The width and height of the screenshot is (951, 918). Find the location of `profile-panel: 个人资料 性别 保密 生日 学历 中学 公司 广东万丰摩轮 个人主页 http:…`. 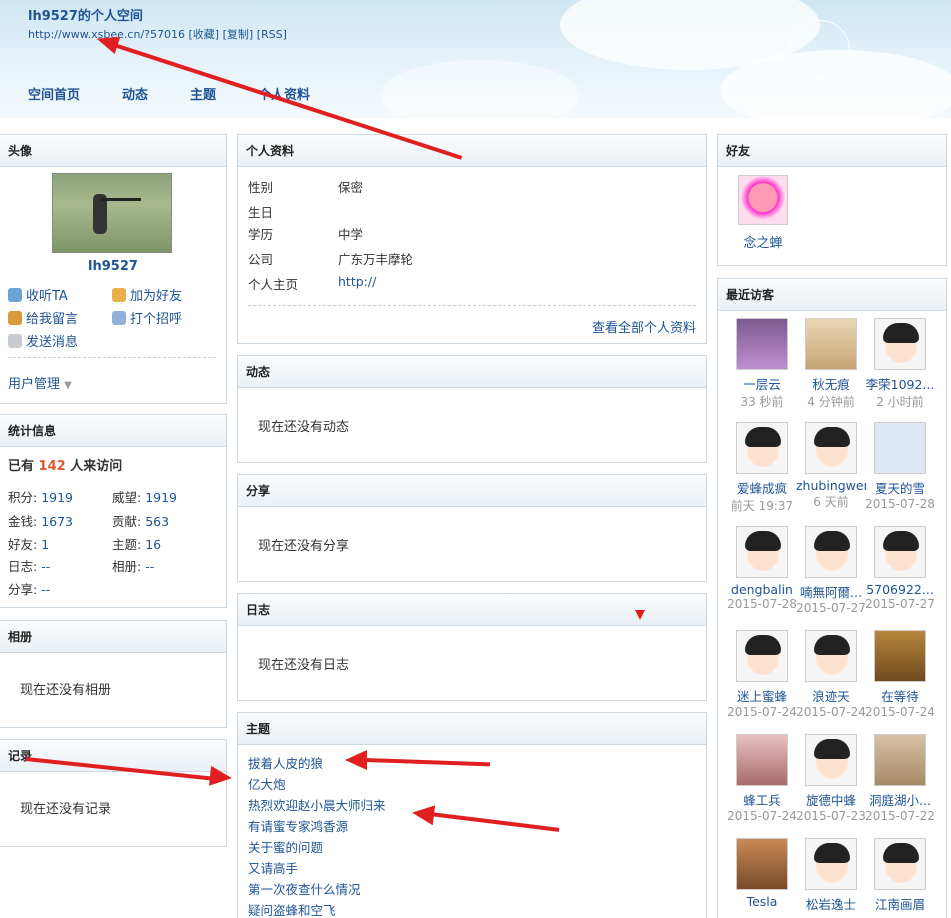

profile-panel: 个人资料 性别 保密 生日 学历 中学 公司 广东万丰摩轮 个人主页 http:… is located at coordinates (472, 239).